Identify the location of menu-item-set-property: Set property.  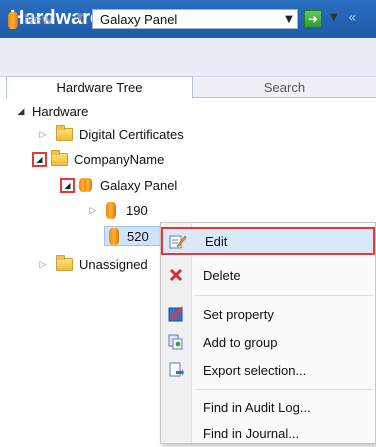
(268, 314).